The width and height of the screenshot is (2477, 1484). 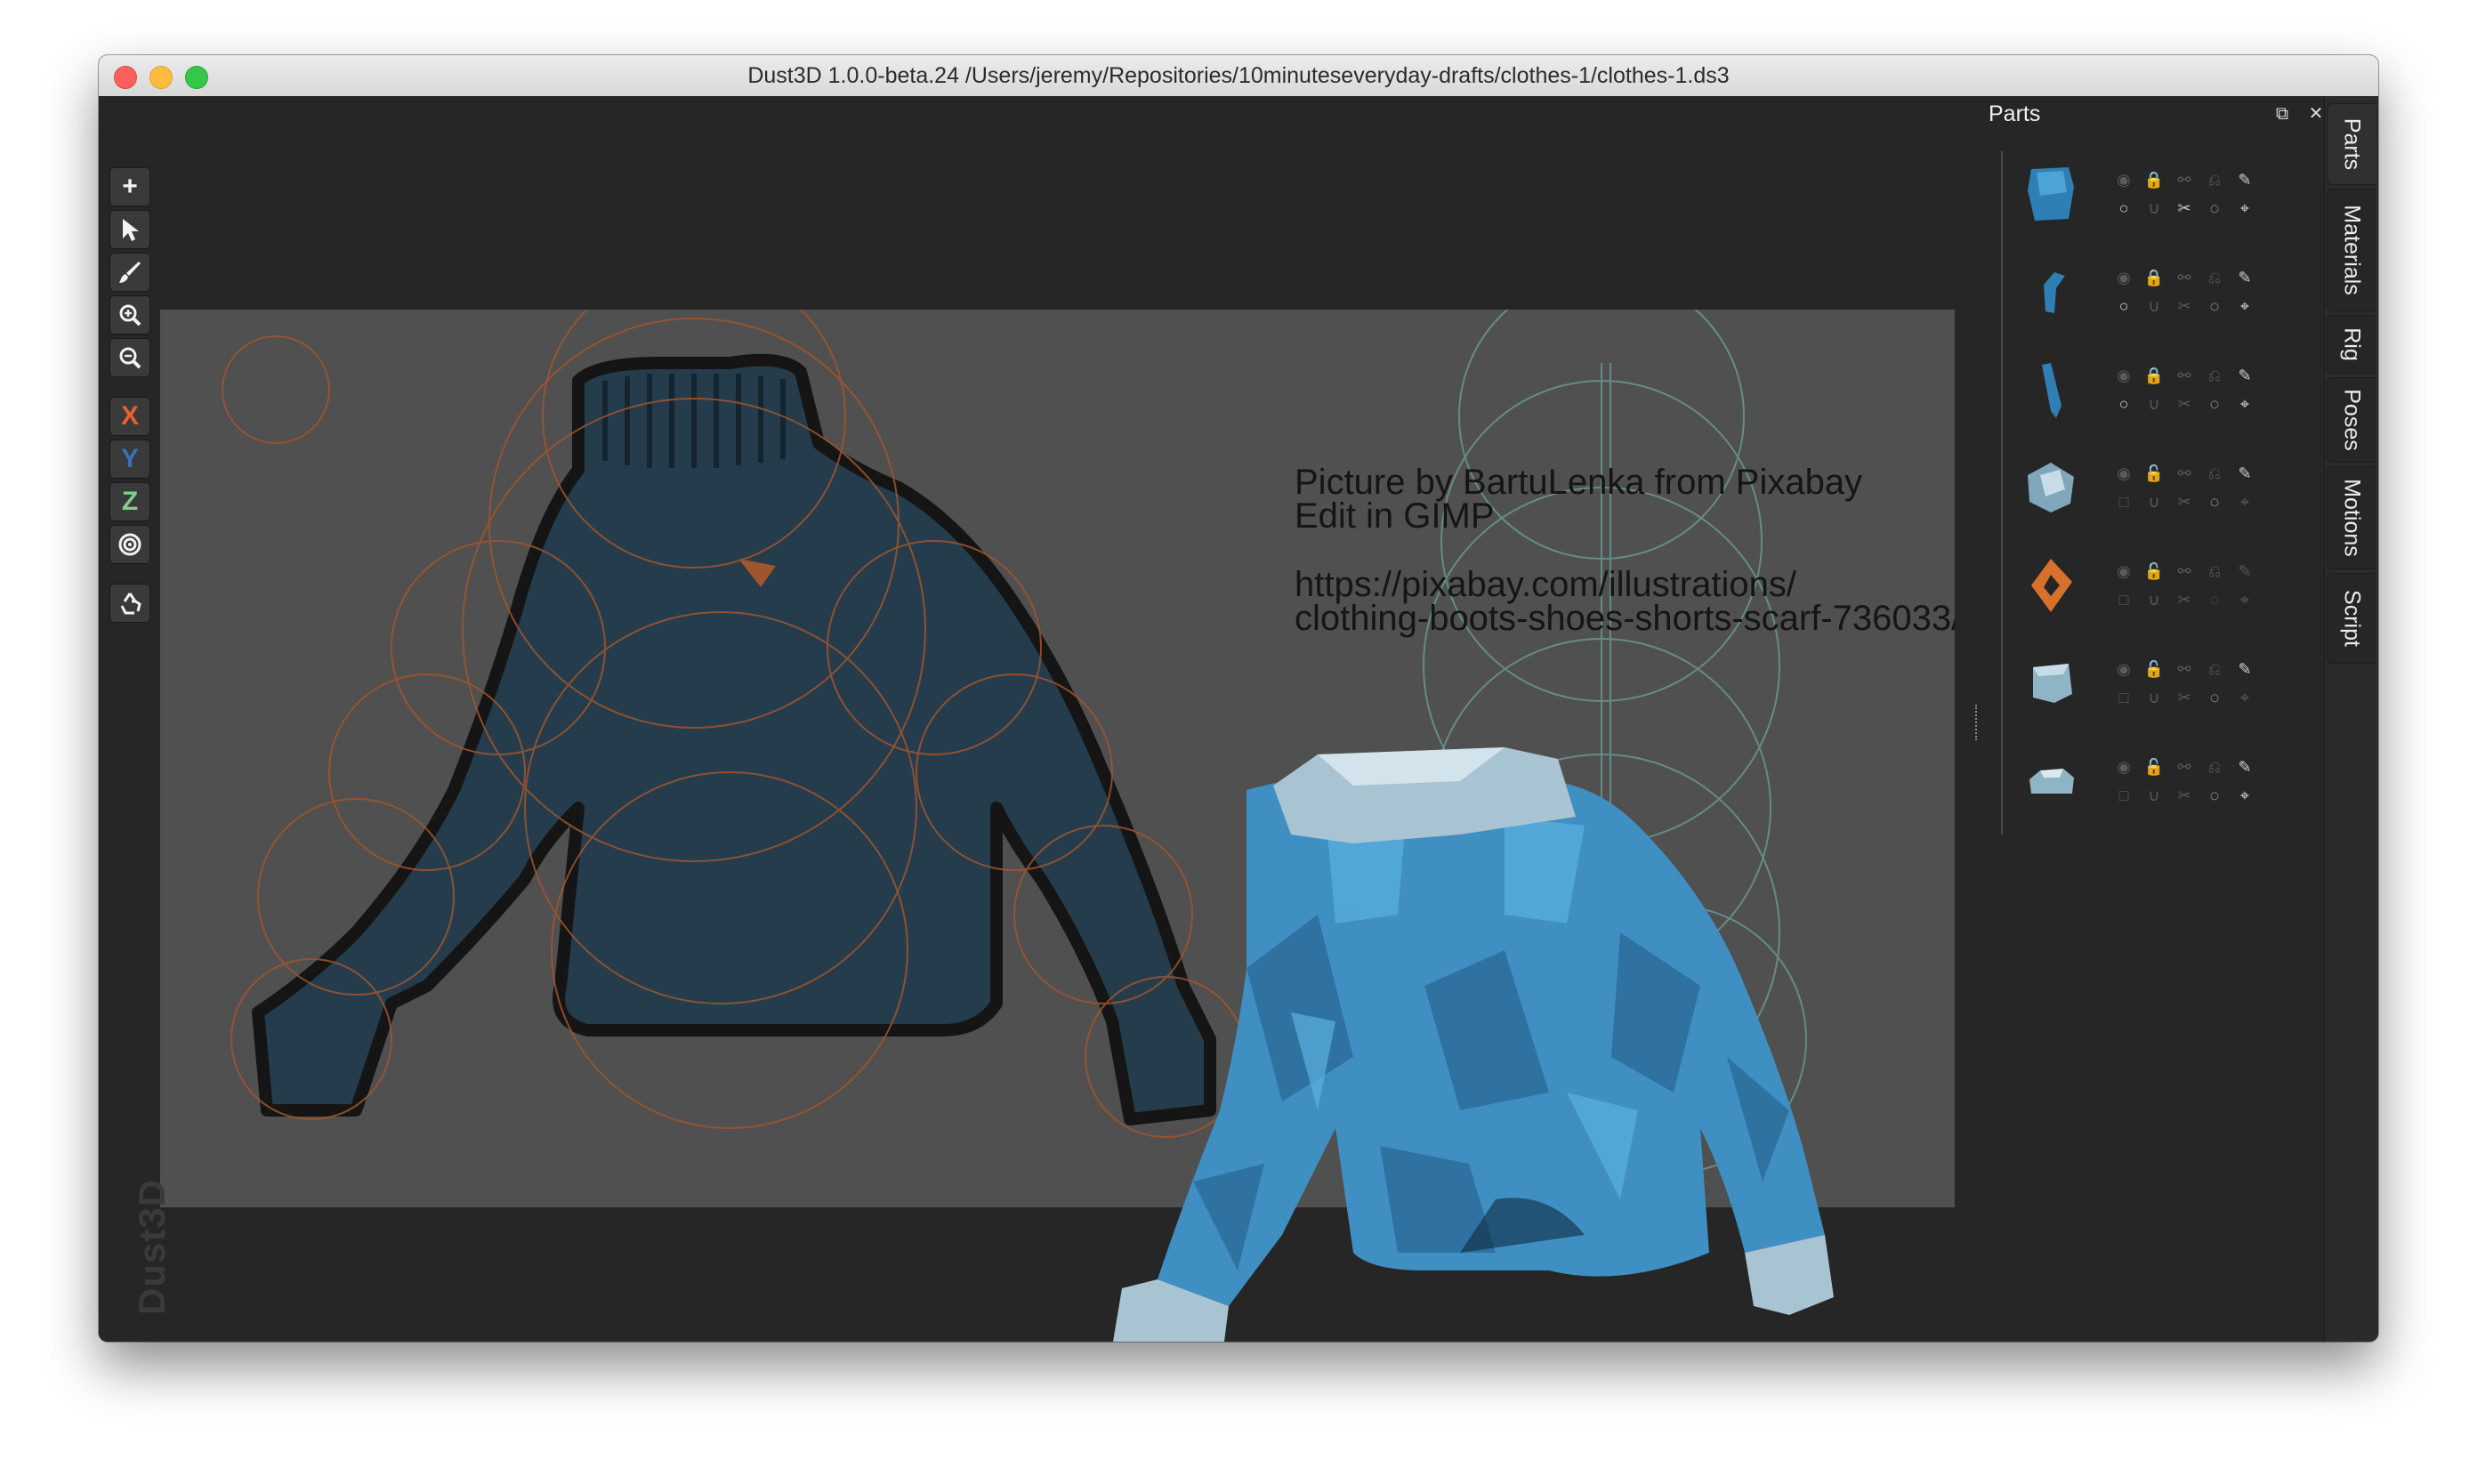 I want to click on float-panel-icon: ⧉, so click(x=2282, y=114).